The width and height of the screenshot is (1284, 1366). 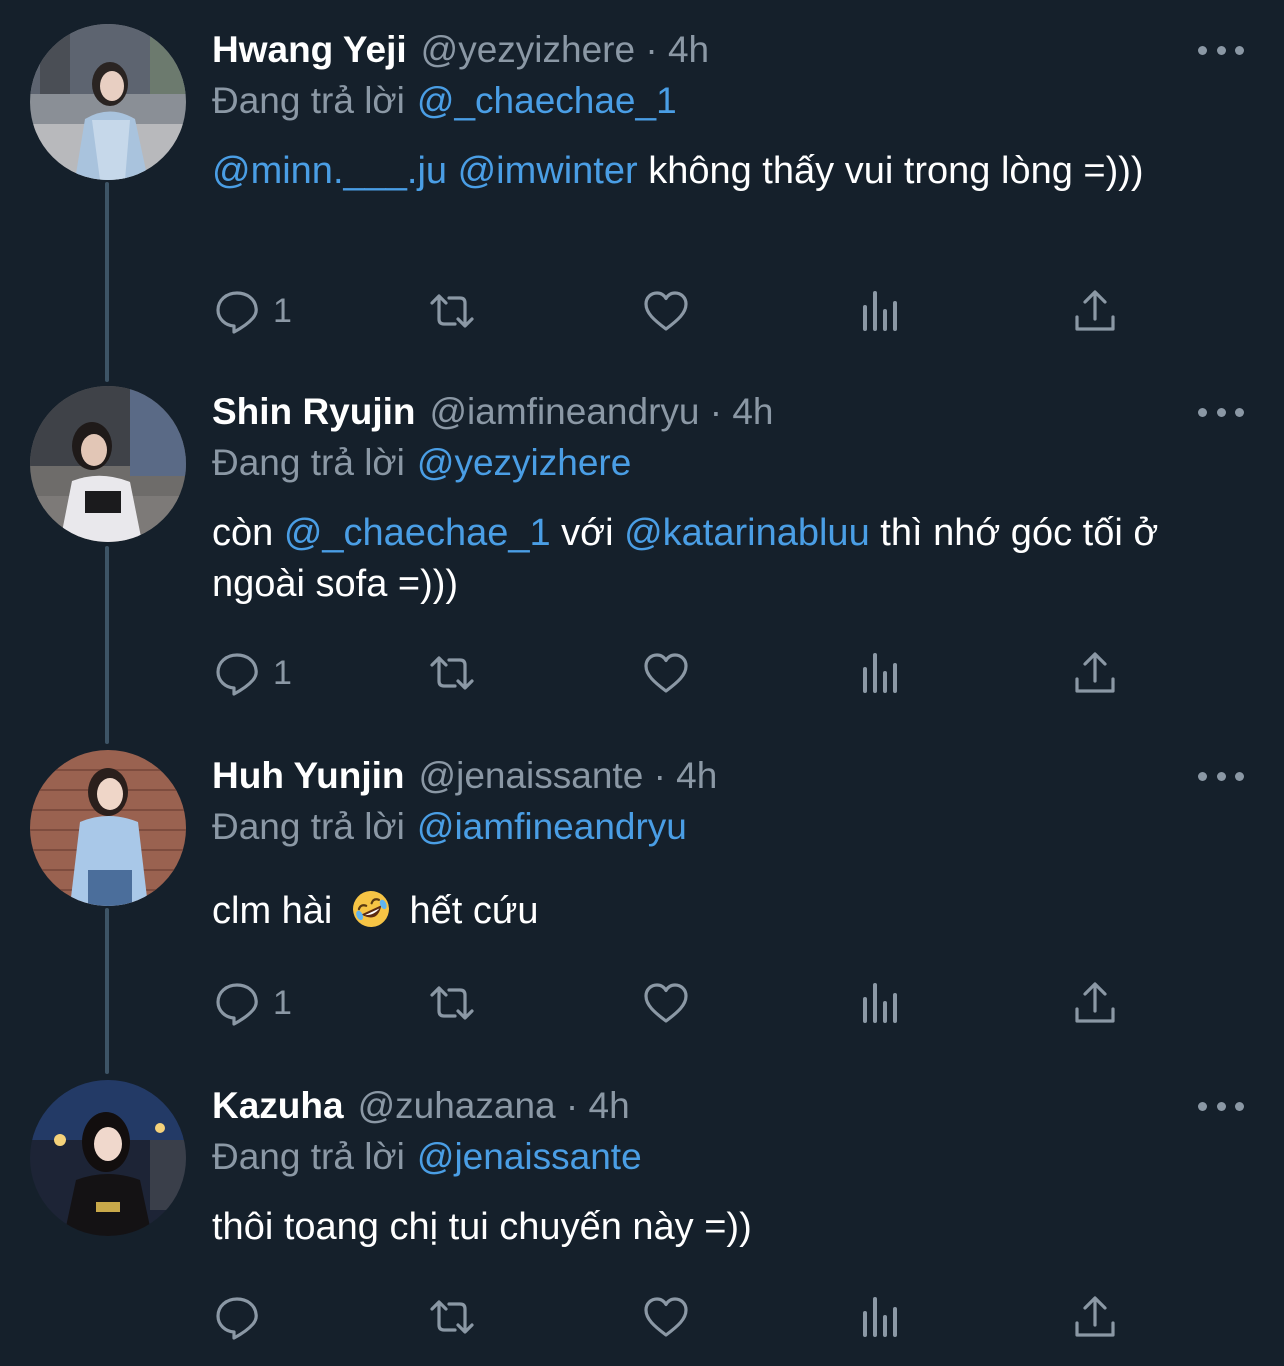 What do you see at coordinates (278, 1106) in the screenshot?
I see `display-name: Kazuha` at bounding box center [278, 1106].